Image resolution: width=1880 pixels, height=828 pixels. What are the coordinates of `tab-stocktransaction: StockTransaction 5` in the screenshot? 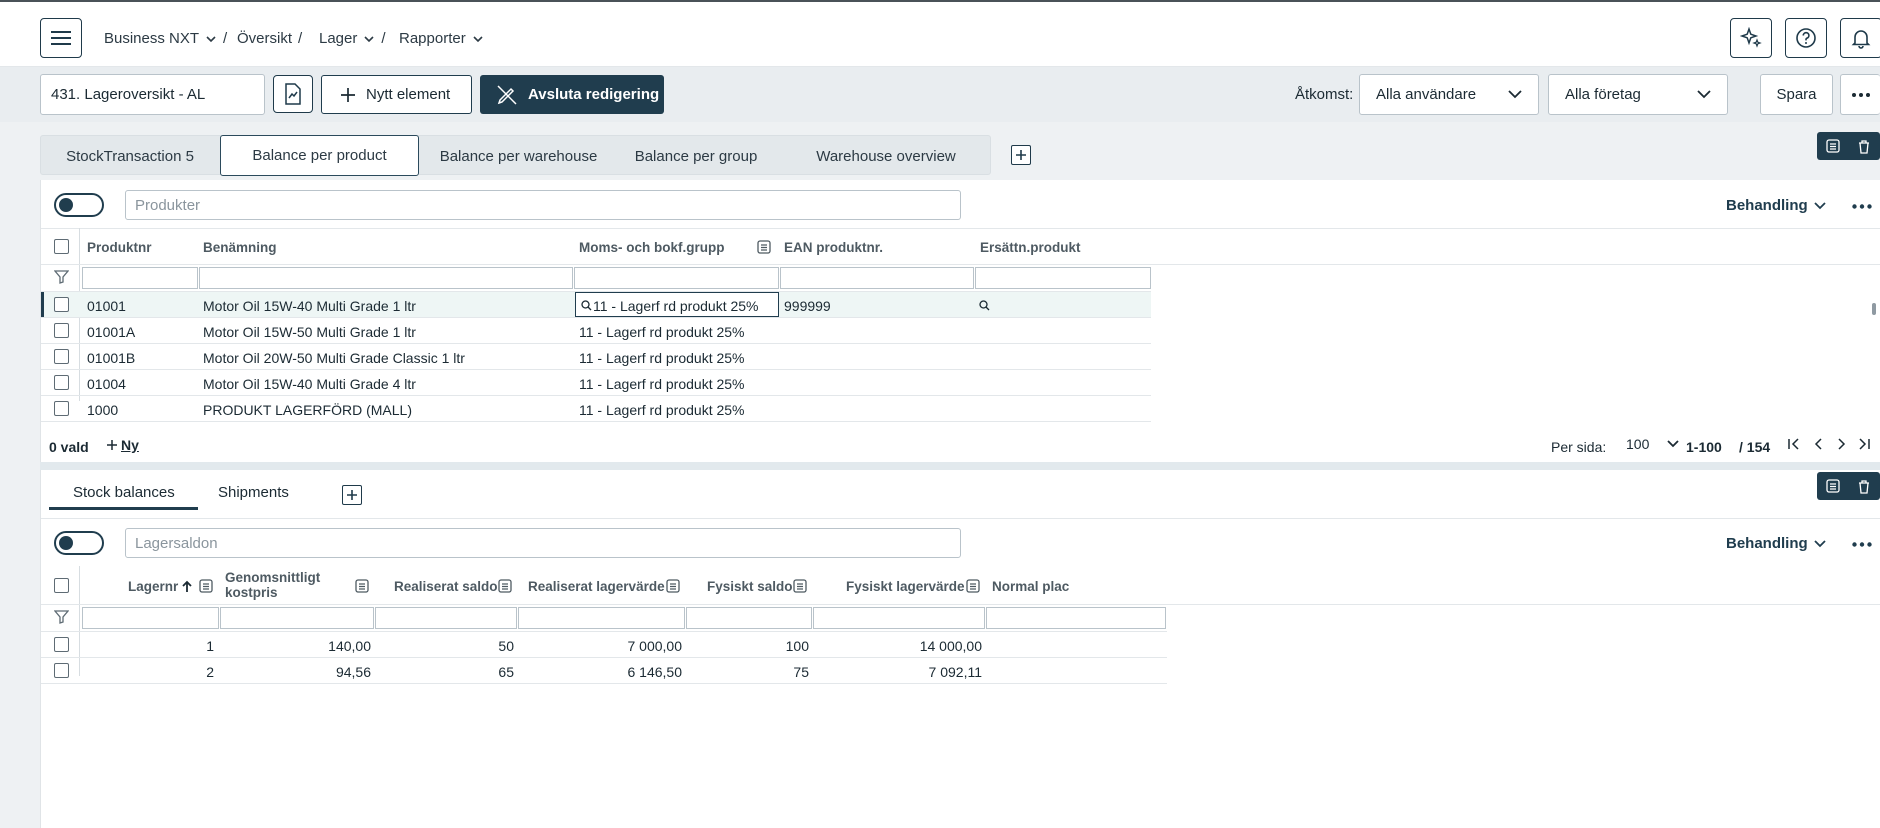 It's located at (130, 156).